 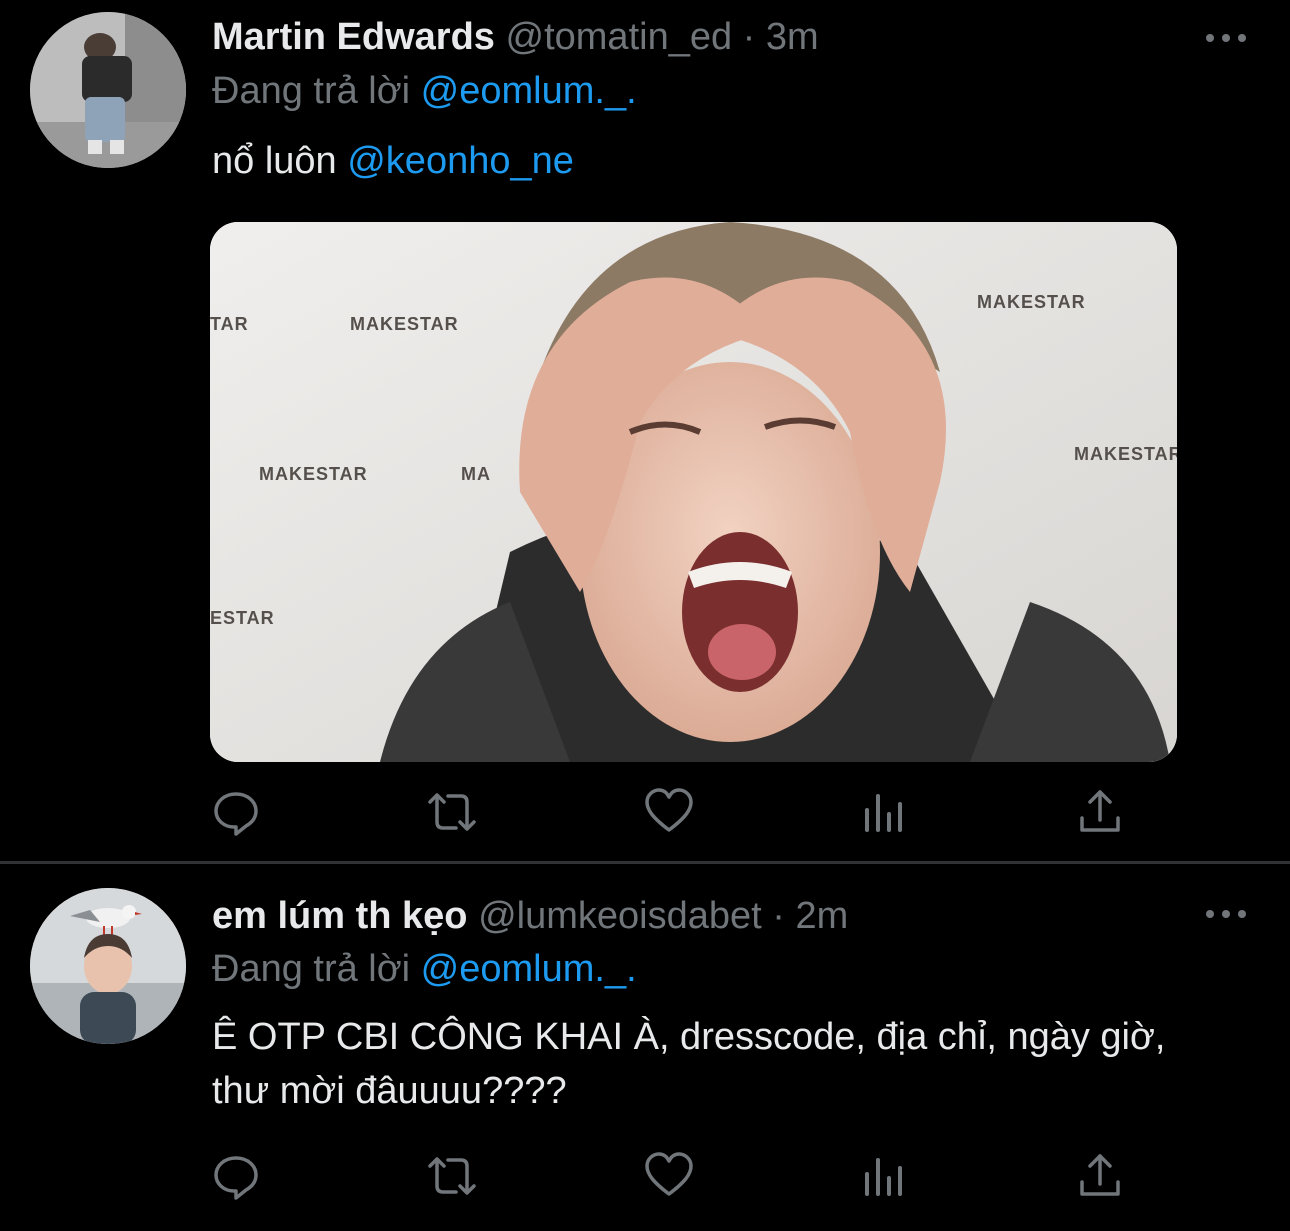 I want to click on tweet-header: Martin Edwards @tomatin_ed · 3m, so click(x=515, y=37).